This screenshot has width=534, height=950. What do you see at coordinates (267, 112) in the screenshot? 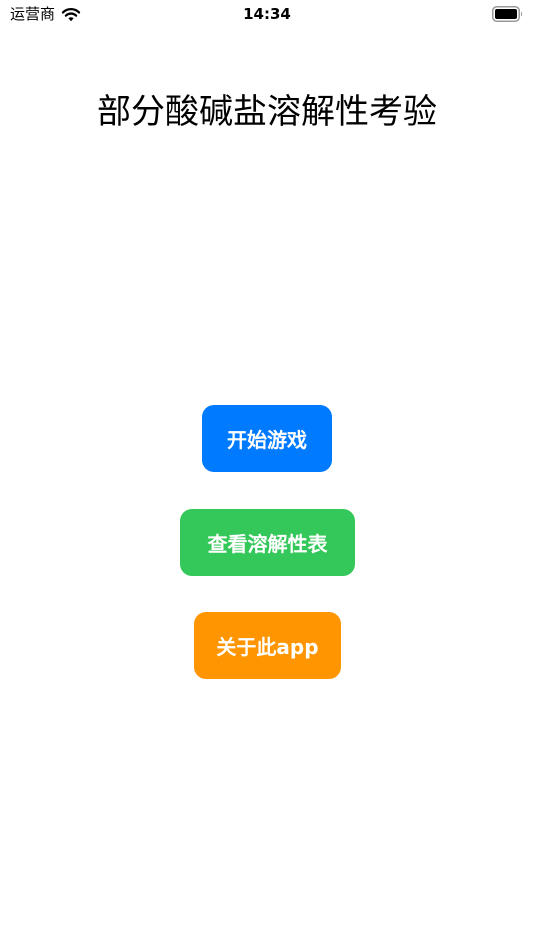
I see `page-title: 部分酸碱盐溶解性考验` at bounding box center [267, 112].